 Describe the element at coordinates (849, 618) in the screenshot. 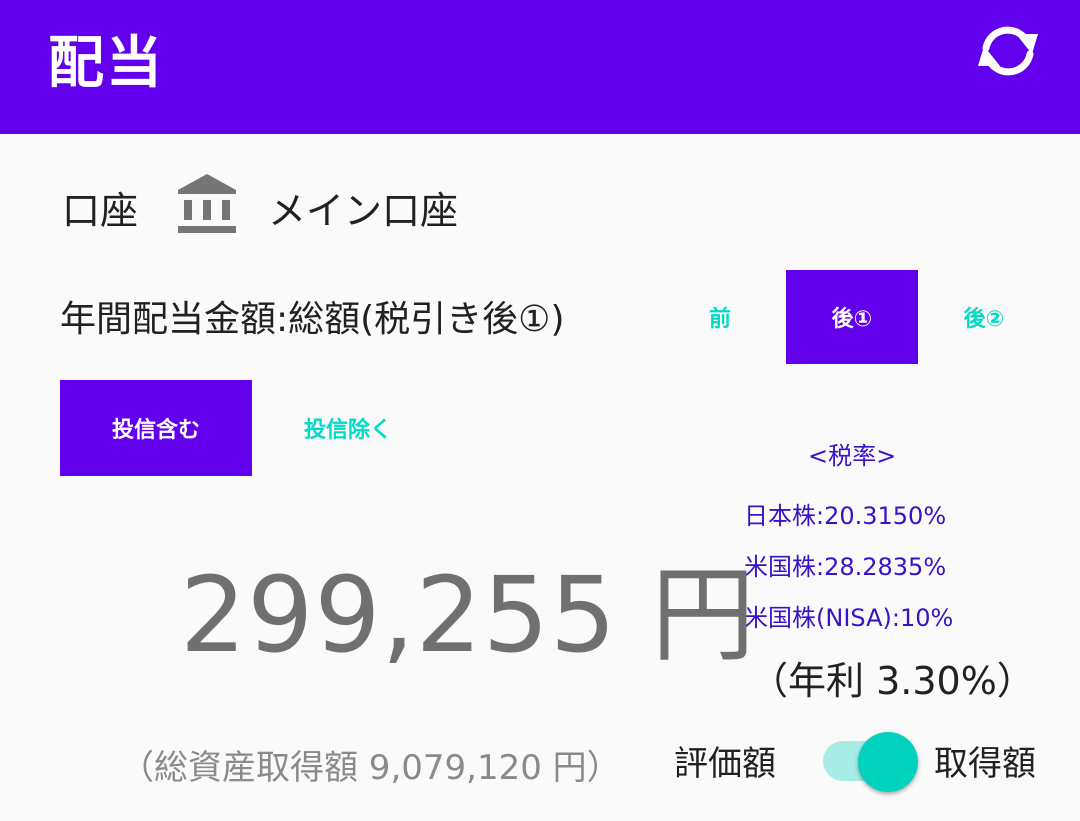

I see `tax-rate-us-nisa: 米国株(NISA):10%` at that location.